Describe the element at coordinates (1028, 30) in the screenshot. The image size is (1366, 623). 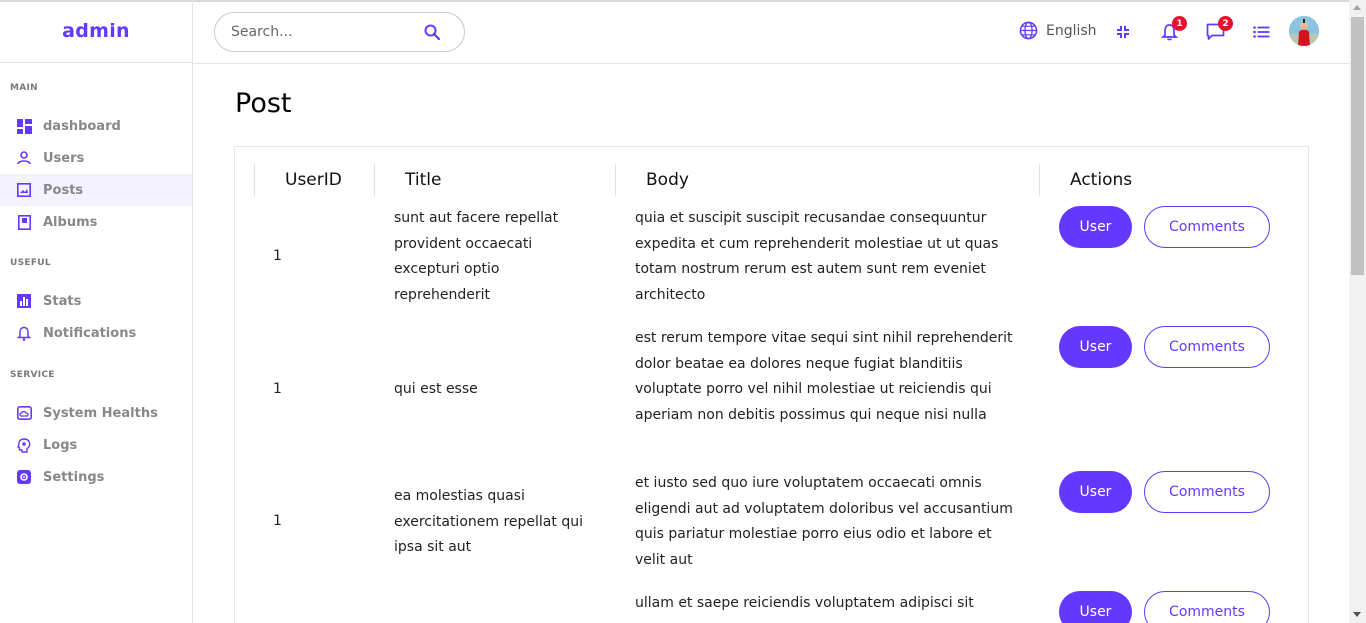
I see `globe-icon` at that location.